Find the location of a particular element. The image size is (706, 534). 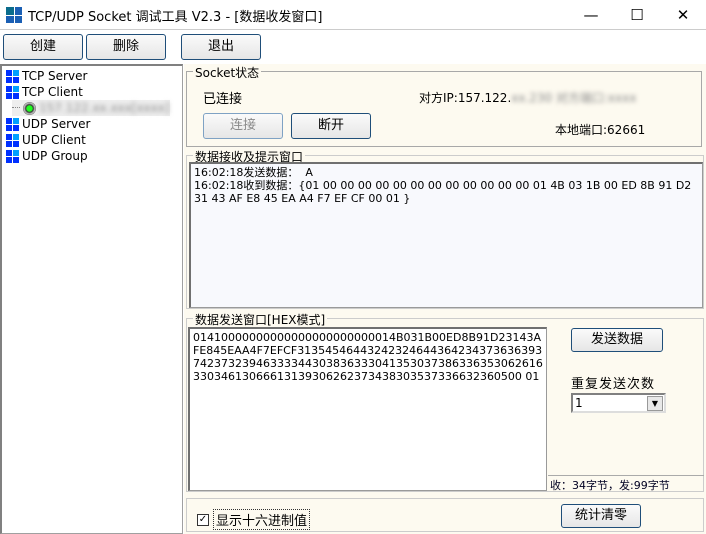

delete-button: 删除 is located at coordinates (126, 47).